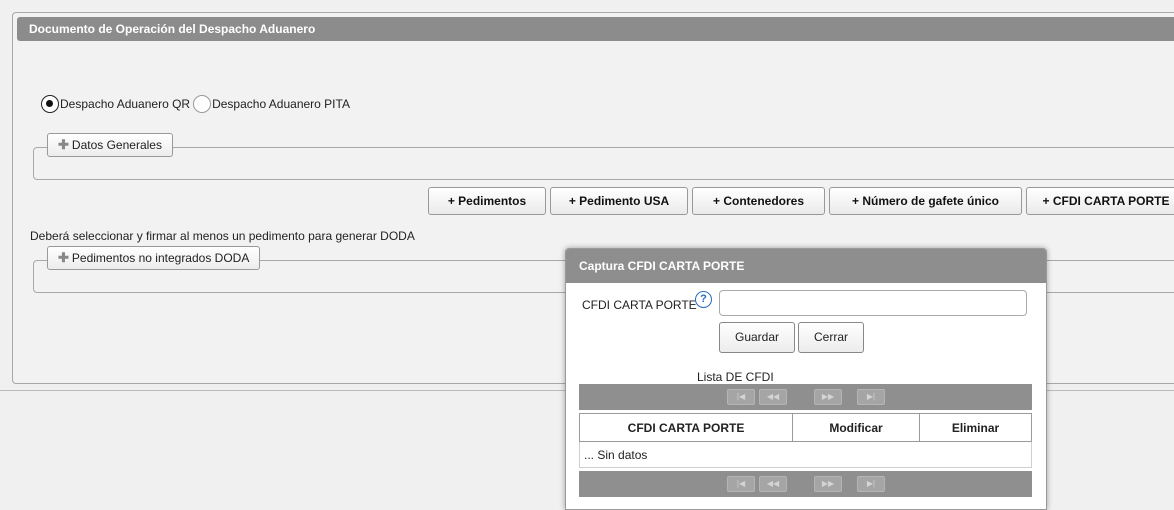 The height and width of the screenshot is (510, 1174). What do you see at coordinates (160, 258) in the screenshot?
I see `pedimentos-no-integrados-label: Pedimentos no integrados DODA` at bounding box center [160, 258].